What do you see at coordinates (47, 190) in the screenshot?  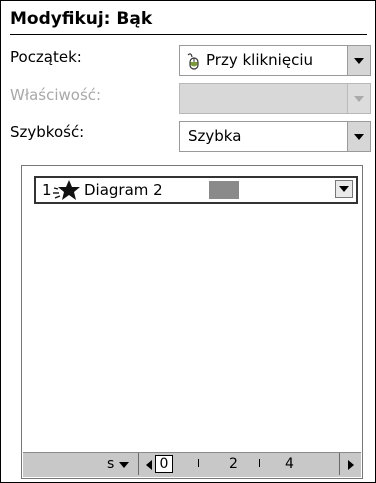 I see `item-index: 1` at bounding box center [47, 190].